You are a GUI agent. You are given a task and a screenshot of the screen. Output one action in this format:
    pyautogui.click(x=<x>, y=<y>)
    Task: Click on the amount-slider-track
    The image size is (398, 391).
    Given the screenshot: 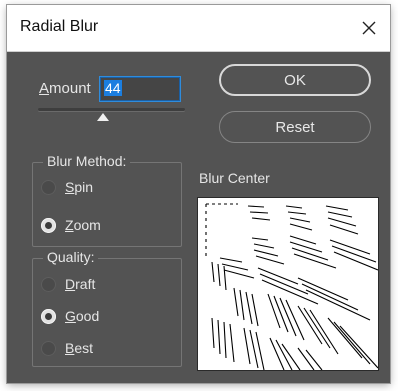 What is the action you would take?
    pyautogui.click(x=111, y=109)
    